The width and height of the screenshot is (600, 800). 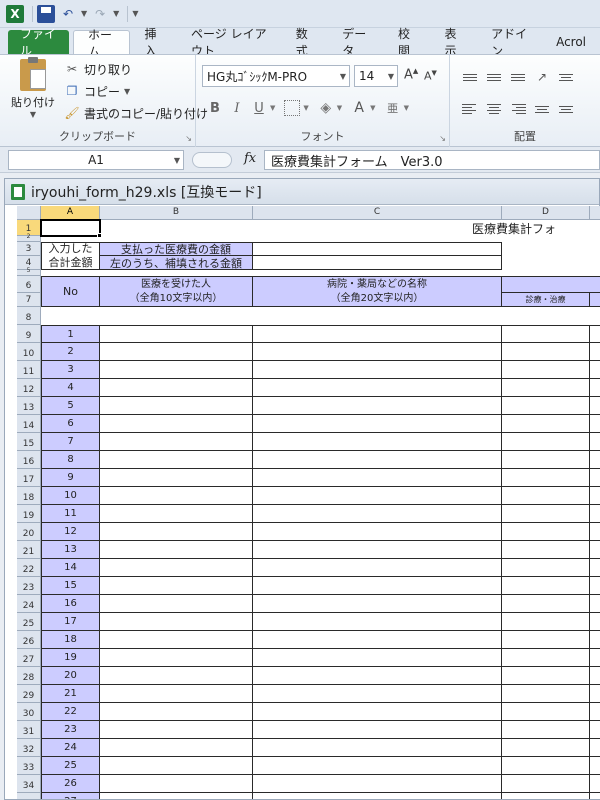 I want to click on row-header-25: 25, so click(x=29, y=622).